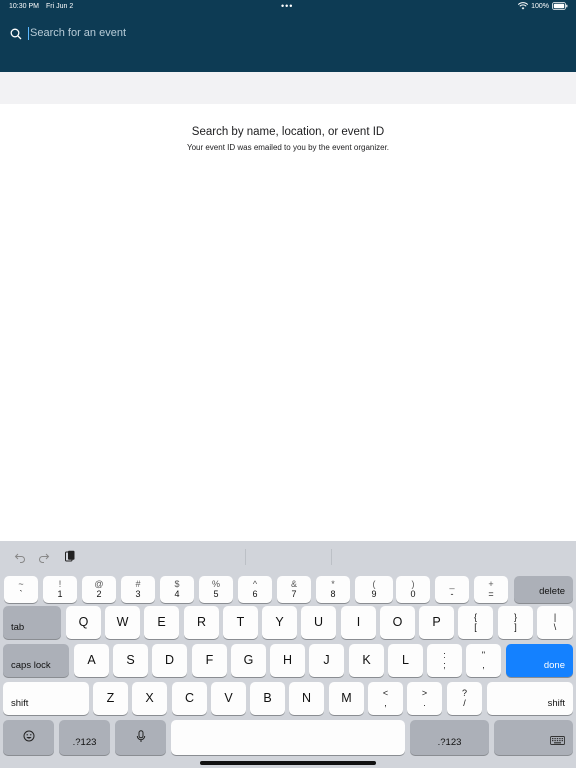 The width and height of the screenshot is (576, 768). I want to click on key-q: Q, so click(83, 622).